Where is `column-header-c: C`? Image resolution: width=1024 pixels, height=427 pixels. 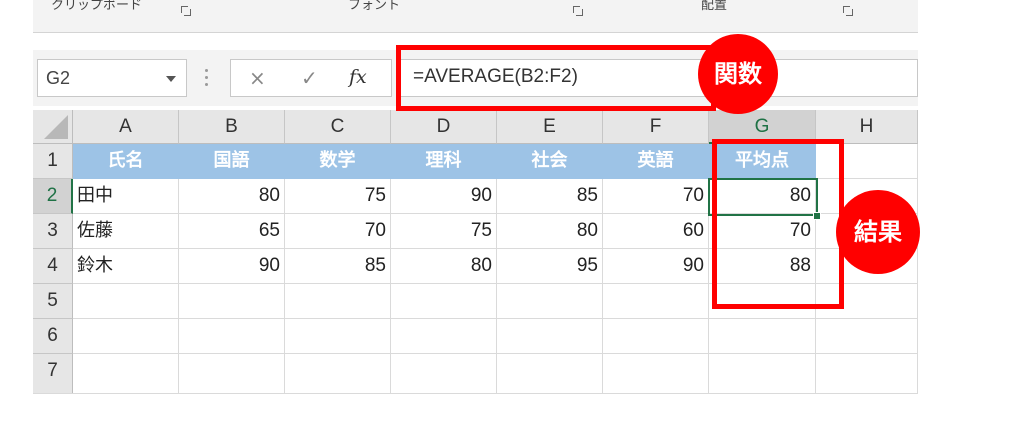 column-header-c: C is located at coordinates (338, 127).